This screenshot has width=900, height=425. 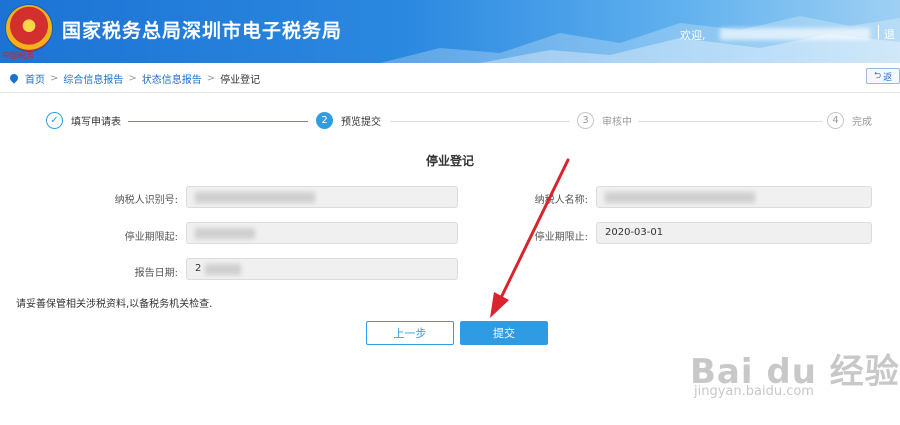 I want to click on step-preview-submit: 2 预览提交, so click(x=348, y=120).